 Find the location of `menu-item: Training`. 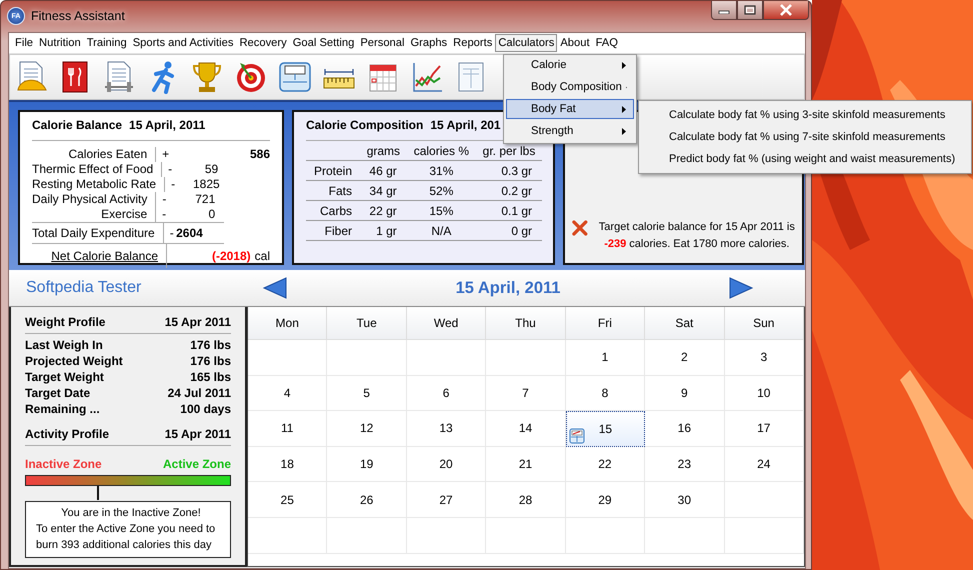

menu-item: Training is located at coordinates (107, 43).